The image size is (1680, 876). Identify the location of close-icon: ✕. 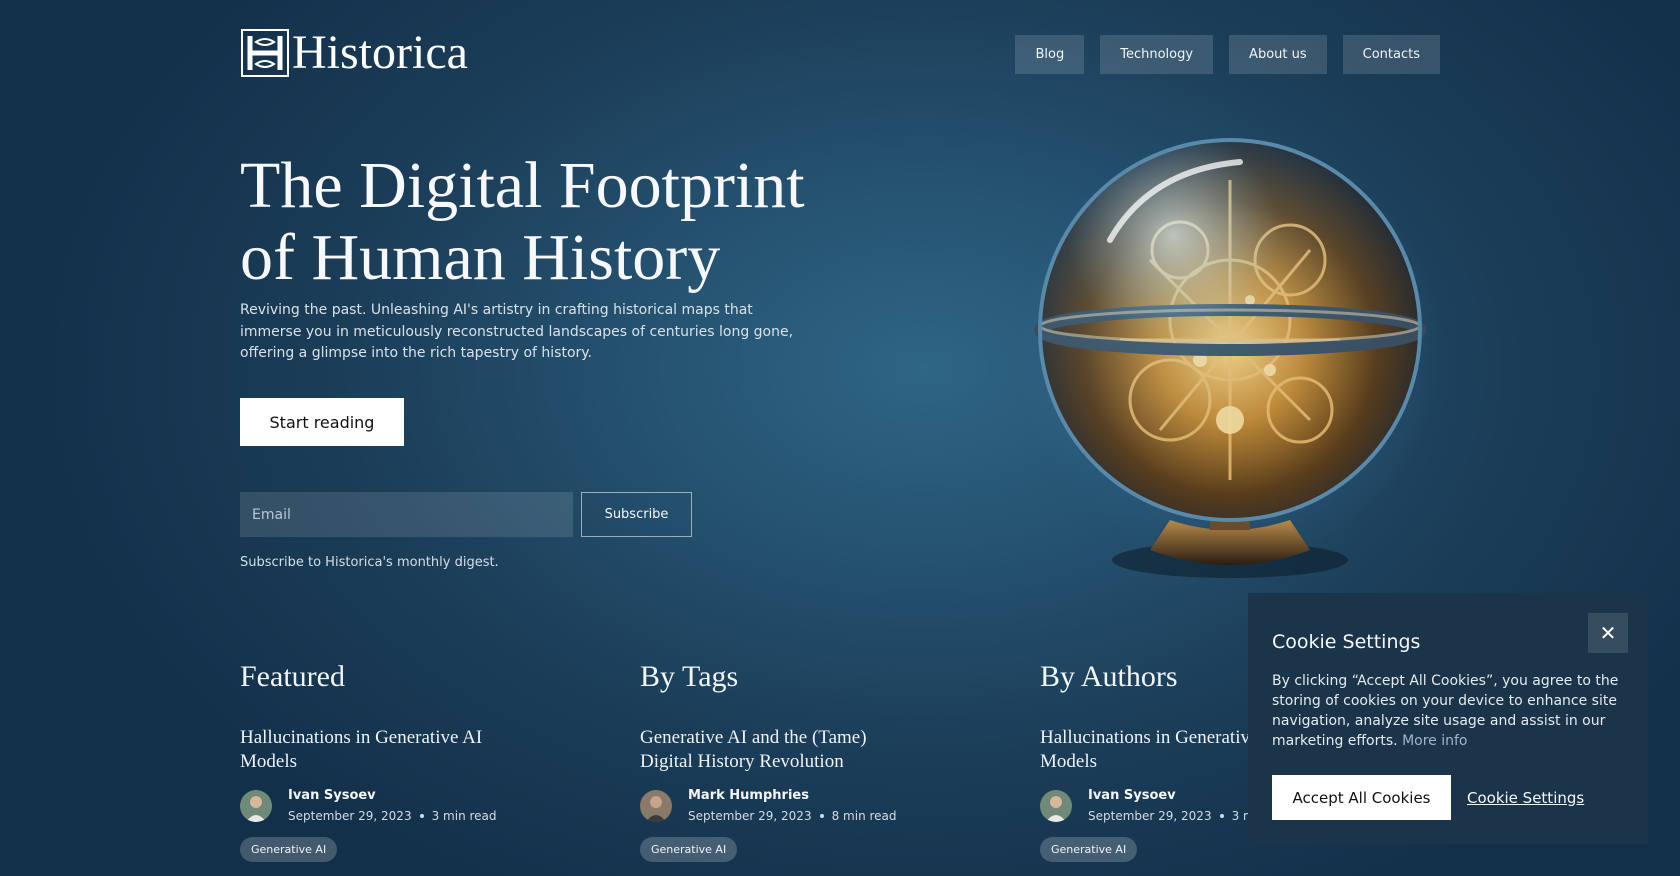
(1608, 633).